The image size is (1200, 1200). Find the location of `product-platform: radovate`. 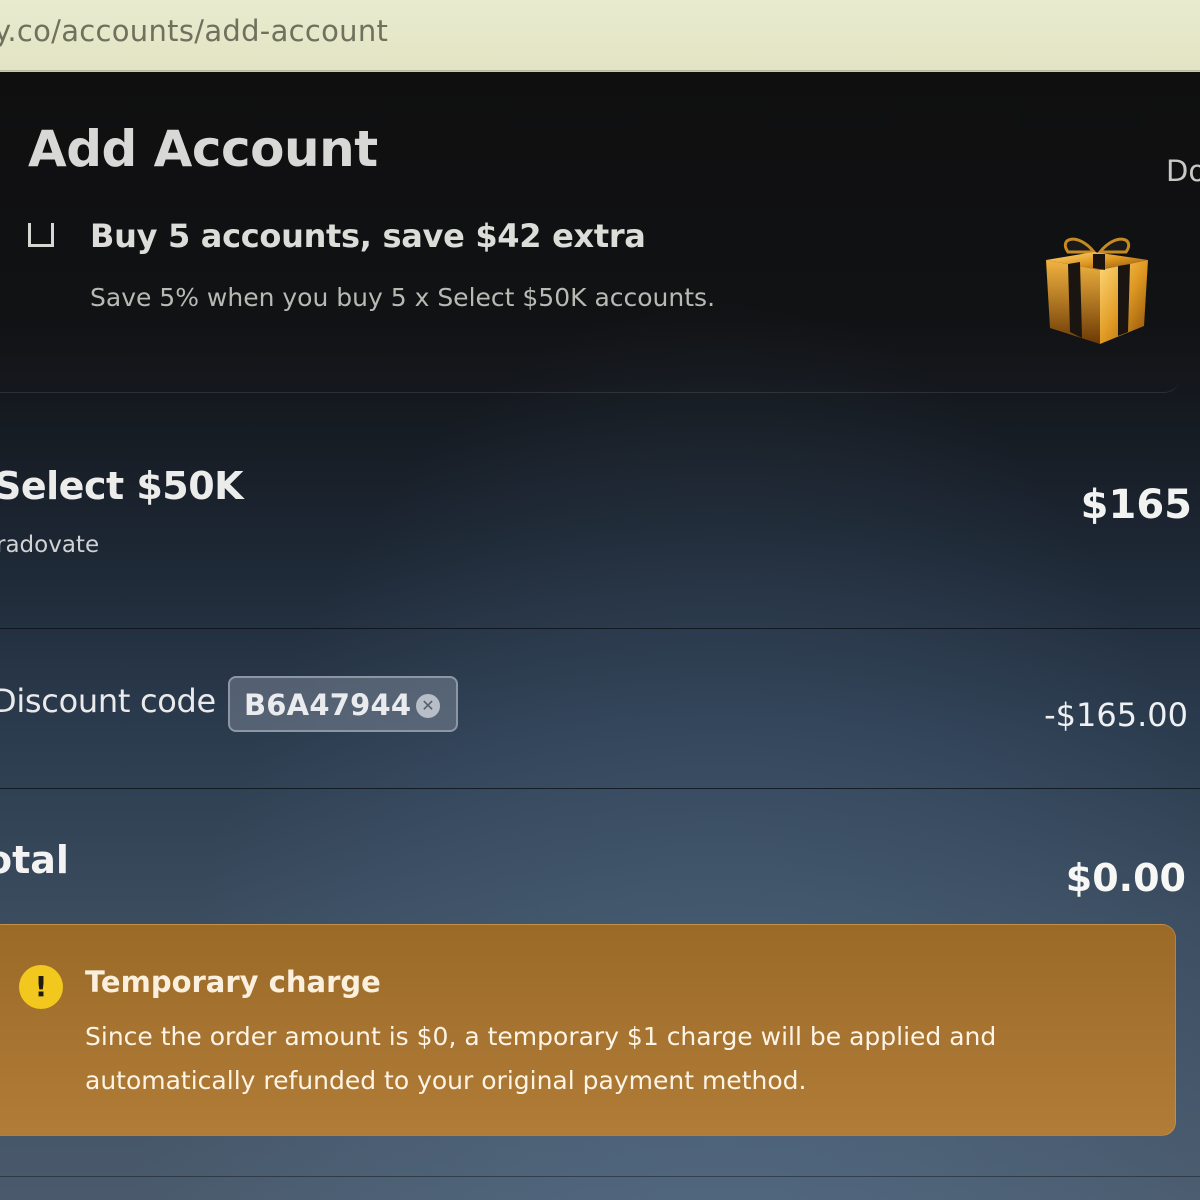

product-platform: radovate is located at coordinates (50, 545).